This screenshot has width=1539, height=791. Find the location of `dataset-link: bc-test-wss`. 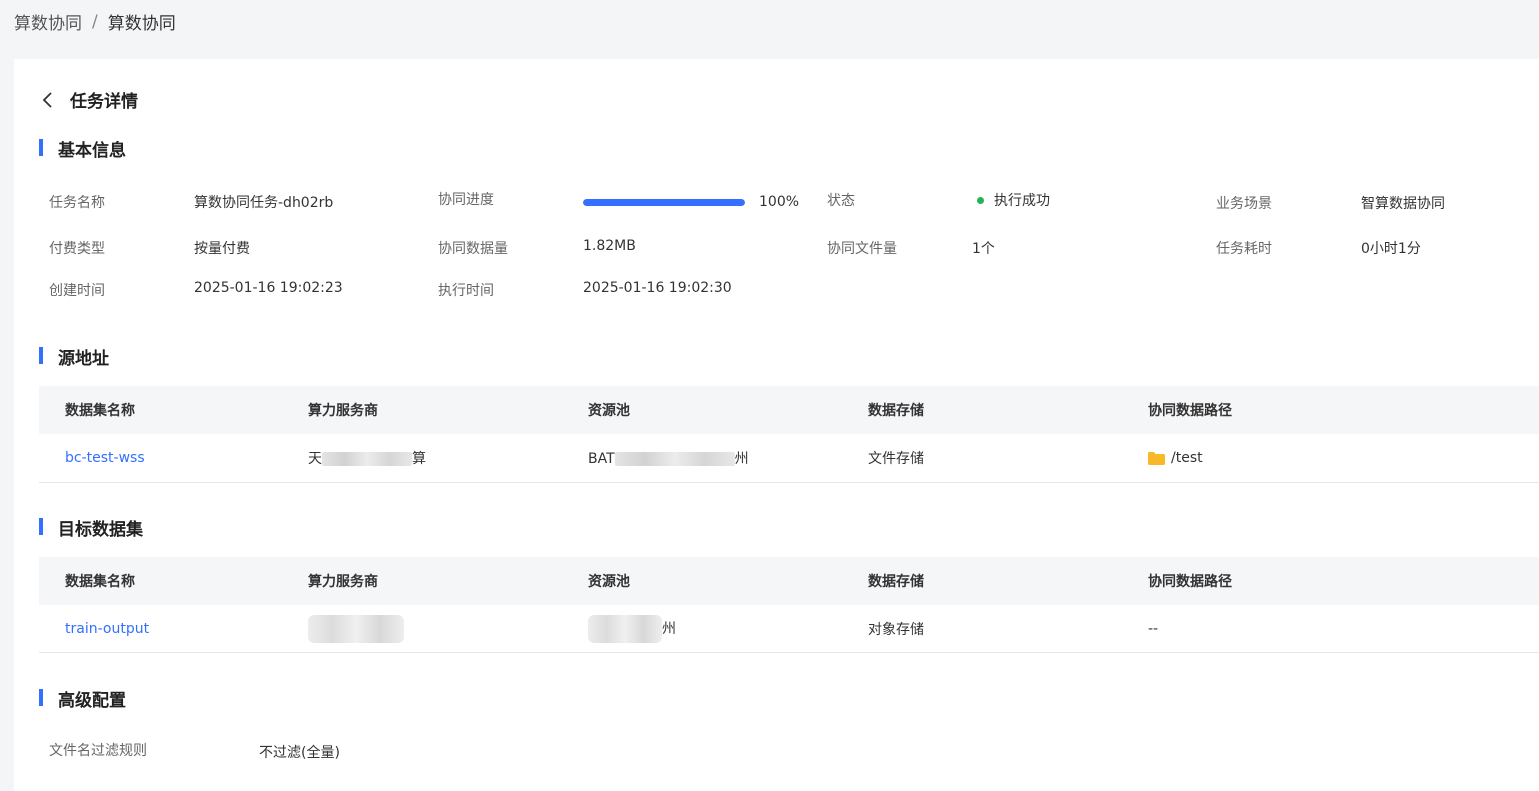

dataset-link: bc-test-wss is located at coordinates (105, 458).